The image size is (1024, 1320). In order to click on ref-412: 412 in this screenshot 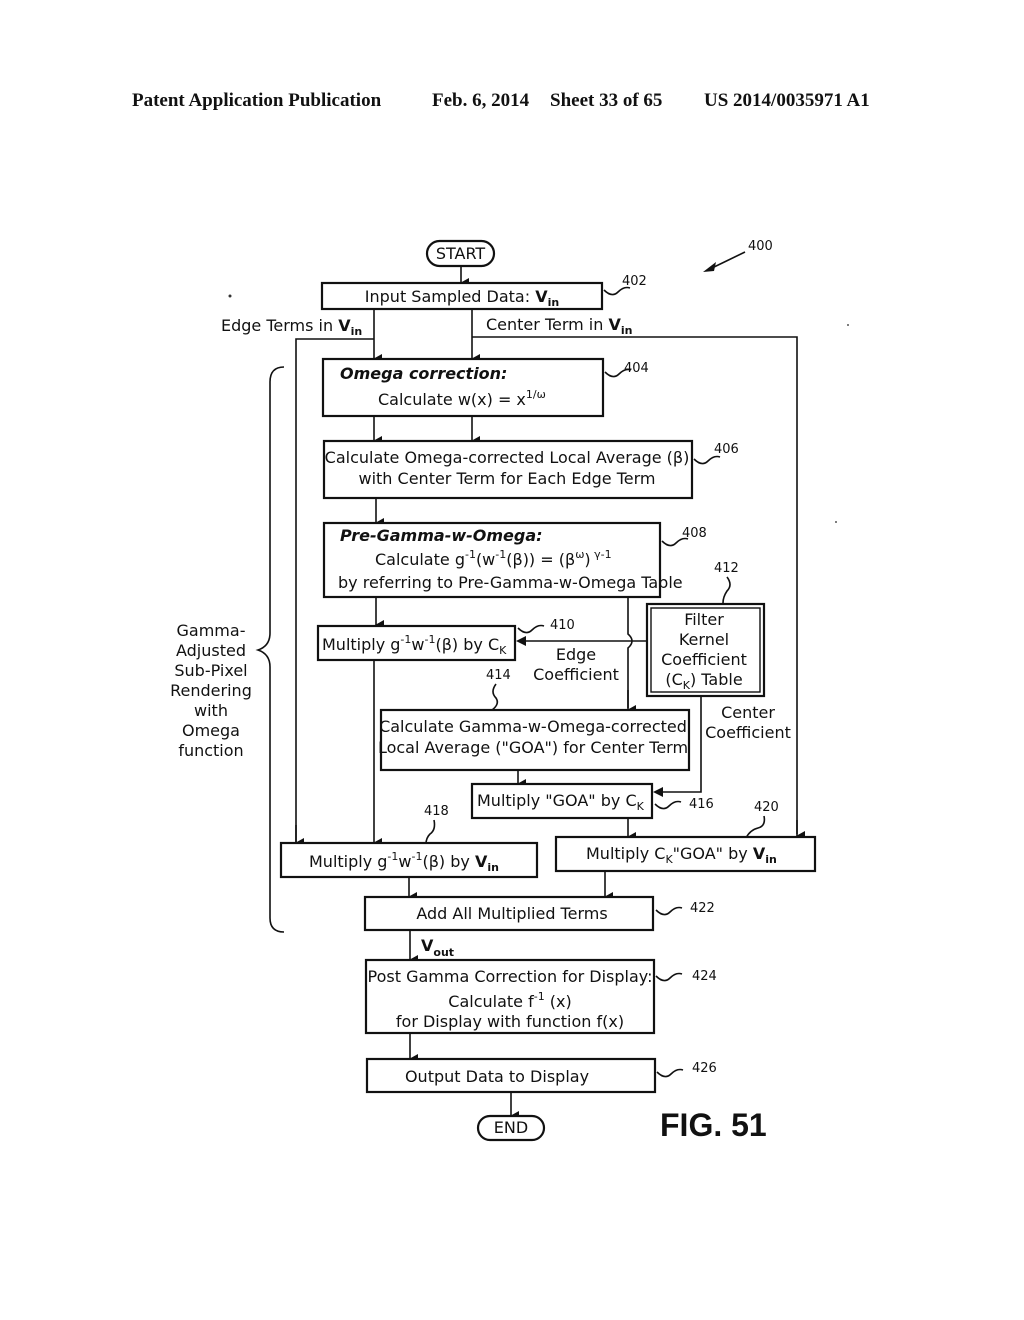, I will do `click(726, 568)`.